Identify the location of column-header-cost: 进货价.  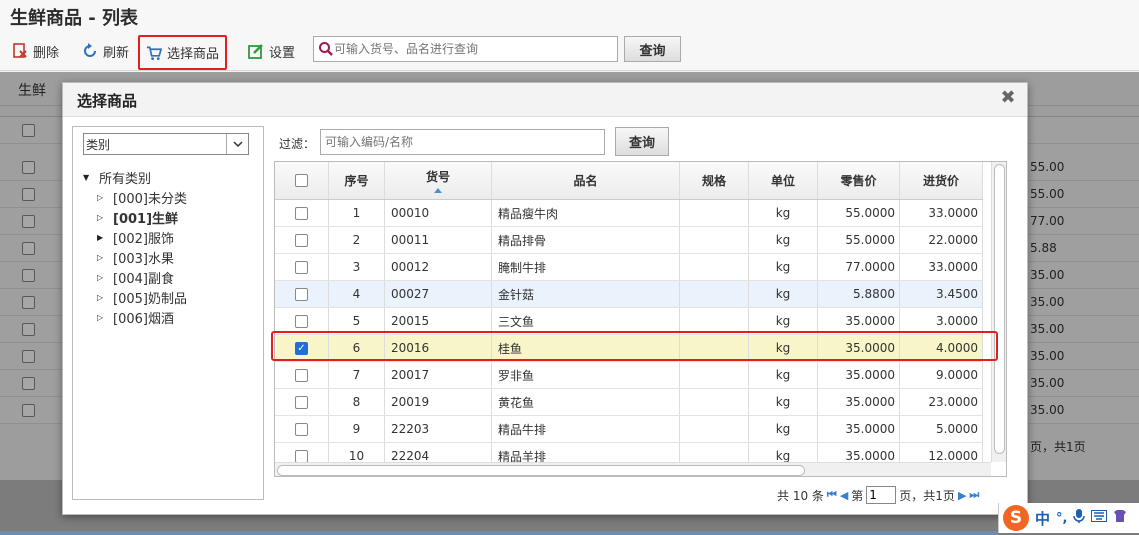
(941, 180).